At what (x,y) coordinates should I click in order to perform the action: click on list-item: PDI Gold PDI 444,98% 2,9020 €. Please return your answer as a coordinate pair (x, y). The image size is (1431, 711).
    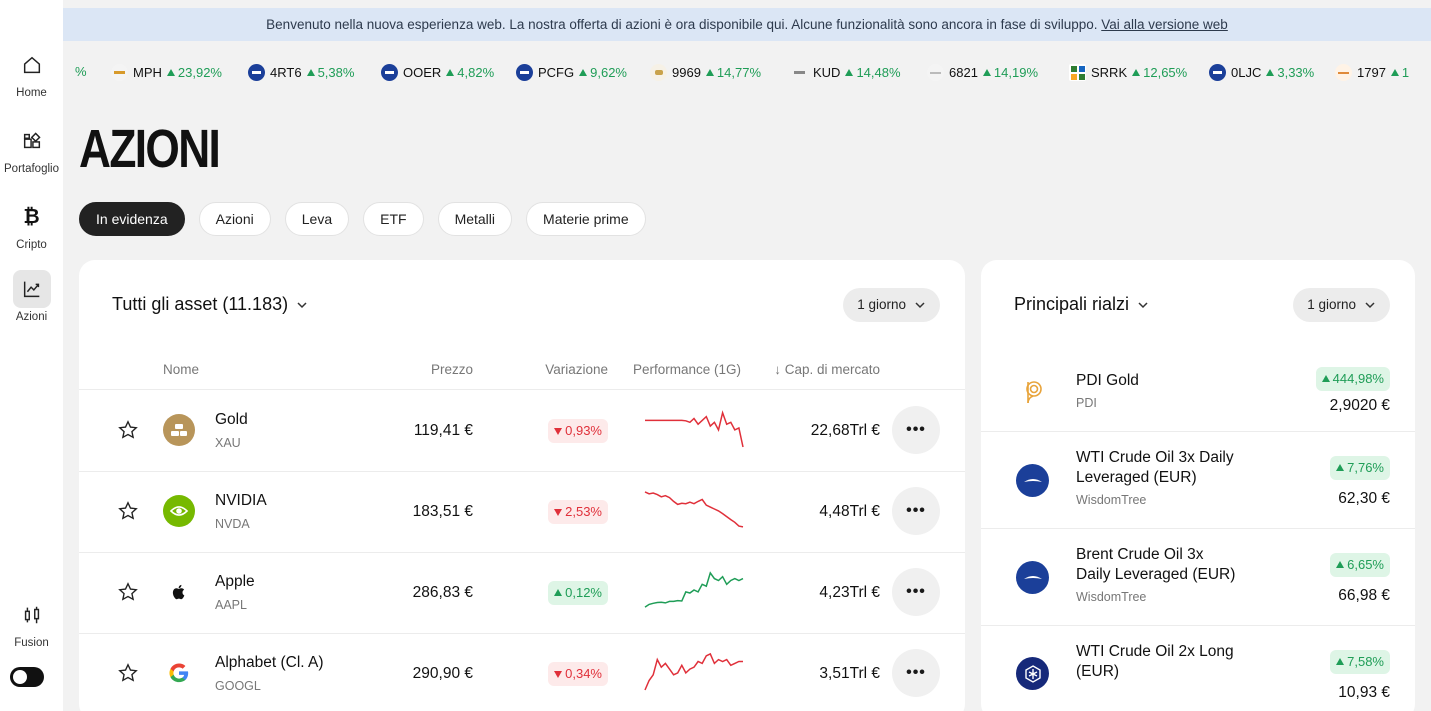
    Looking at the image, I should click on (1198, 383).